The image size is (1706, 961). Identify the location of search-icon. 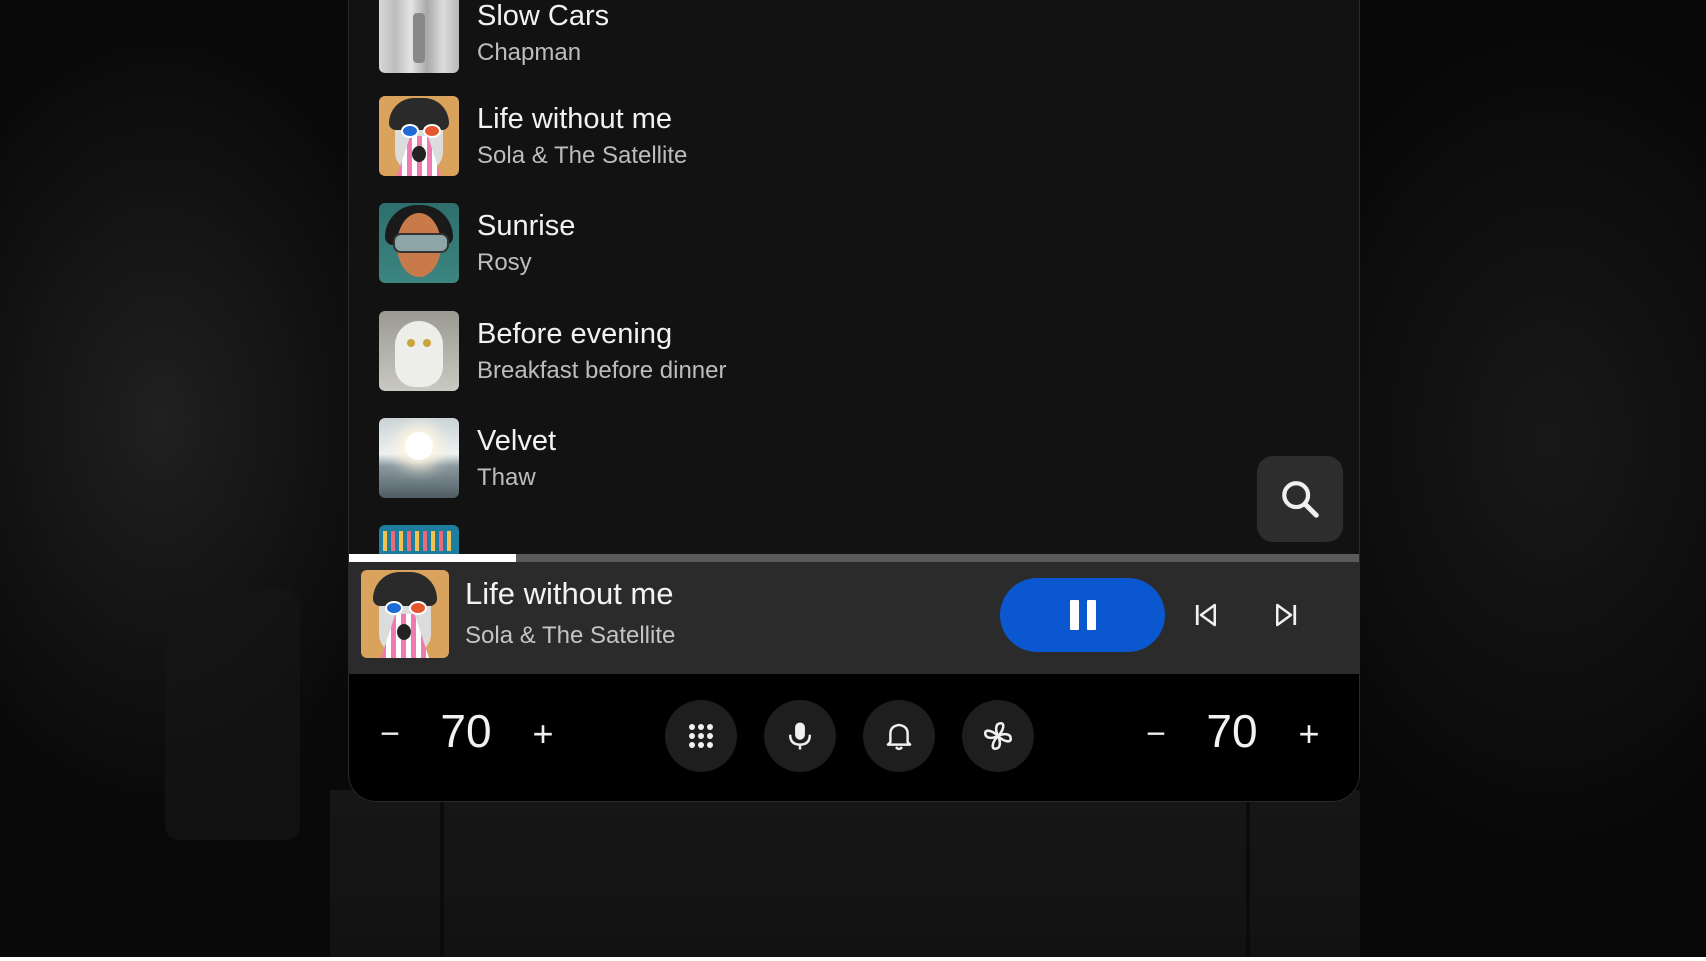
(1300, 499).